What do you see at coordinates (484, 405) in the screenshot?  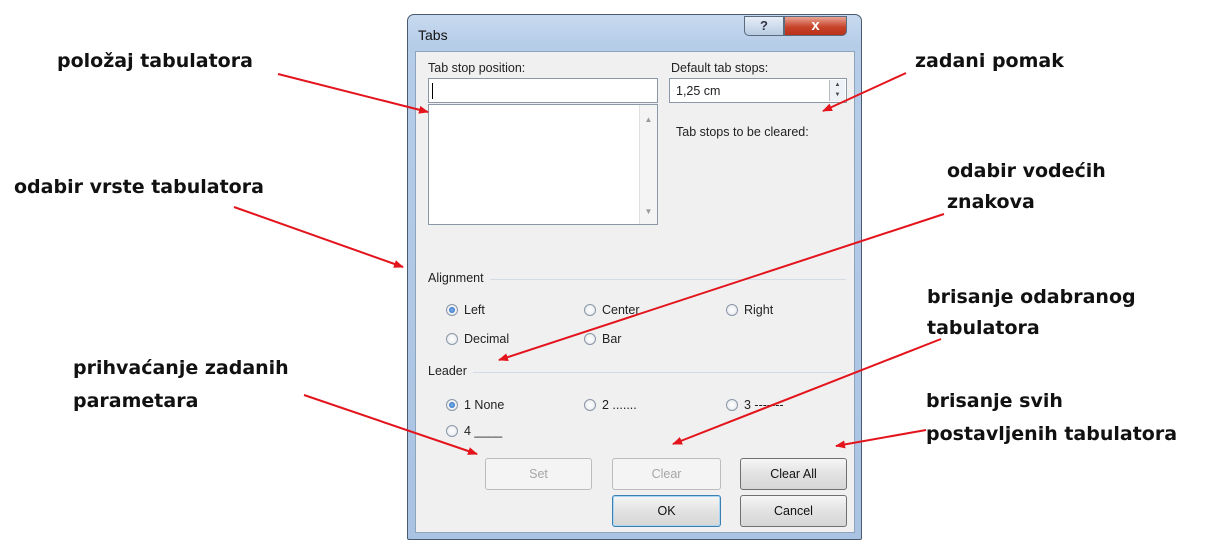 I see `leader-none-label: 1 None` at bounding box center [484, 405].